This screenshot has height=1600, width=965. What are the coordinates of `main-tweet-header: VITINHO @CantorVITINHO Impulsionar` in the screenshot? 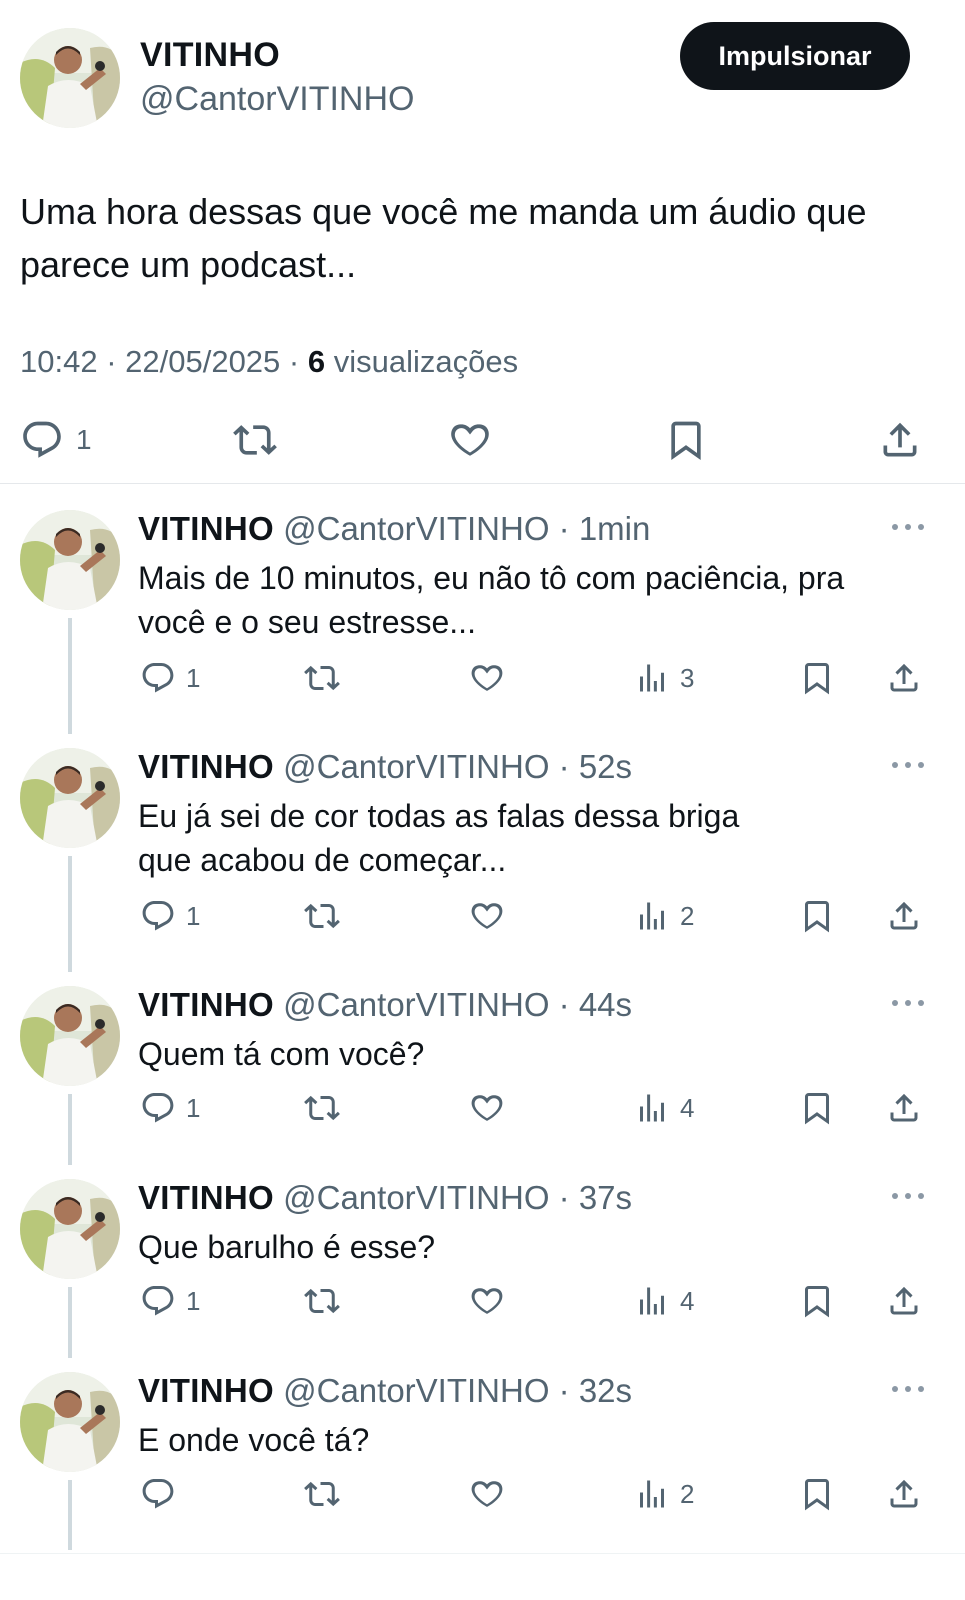 It's located at (482, 70).